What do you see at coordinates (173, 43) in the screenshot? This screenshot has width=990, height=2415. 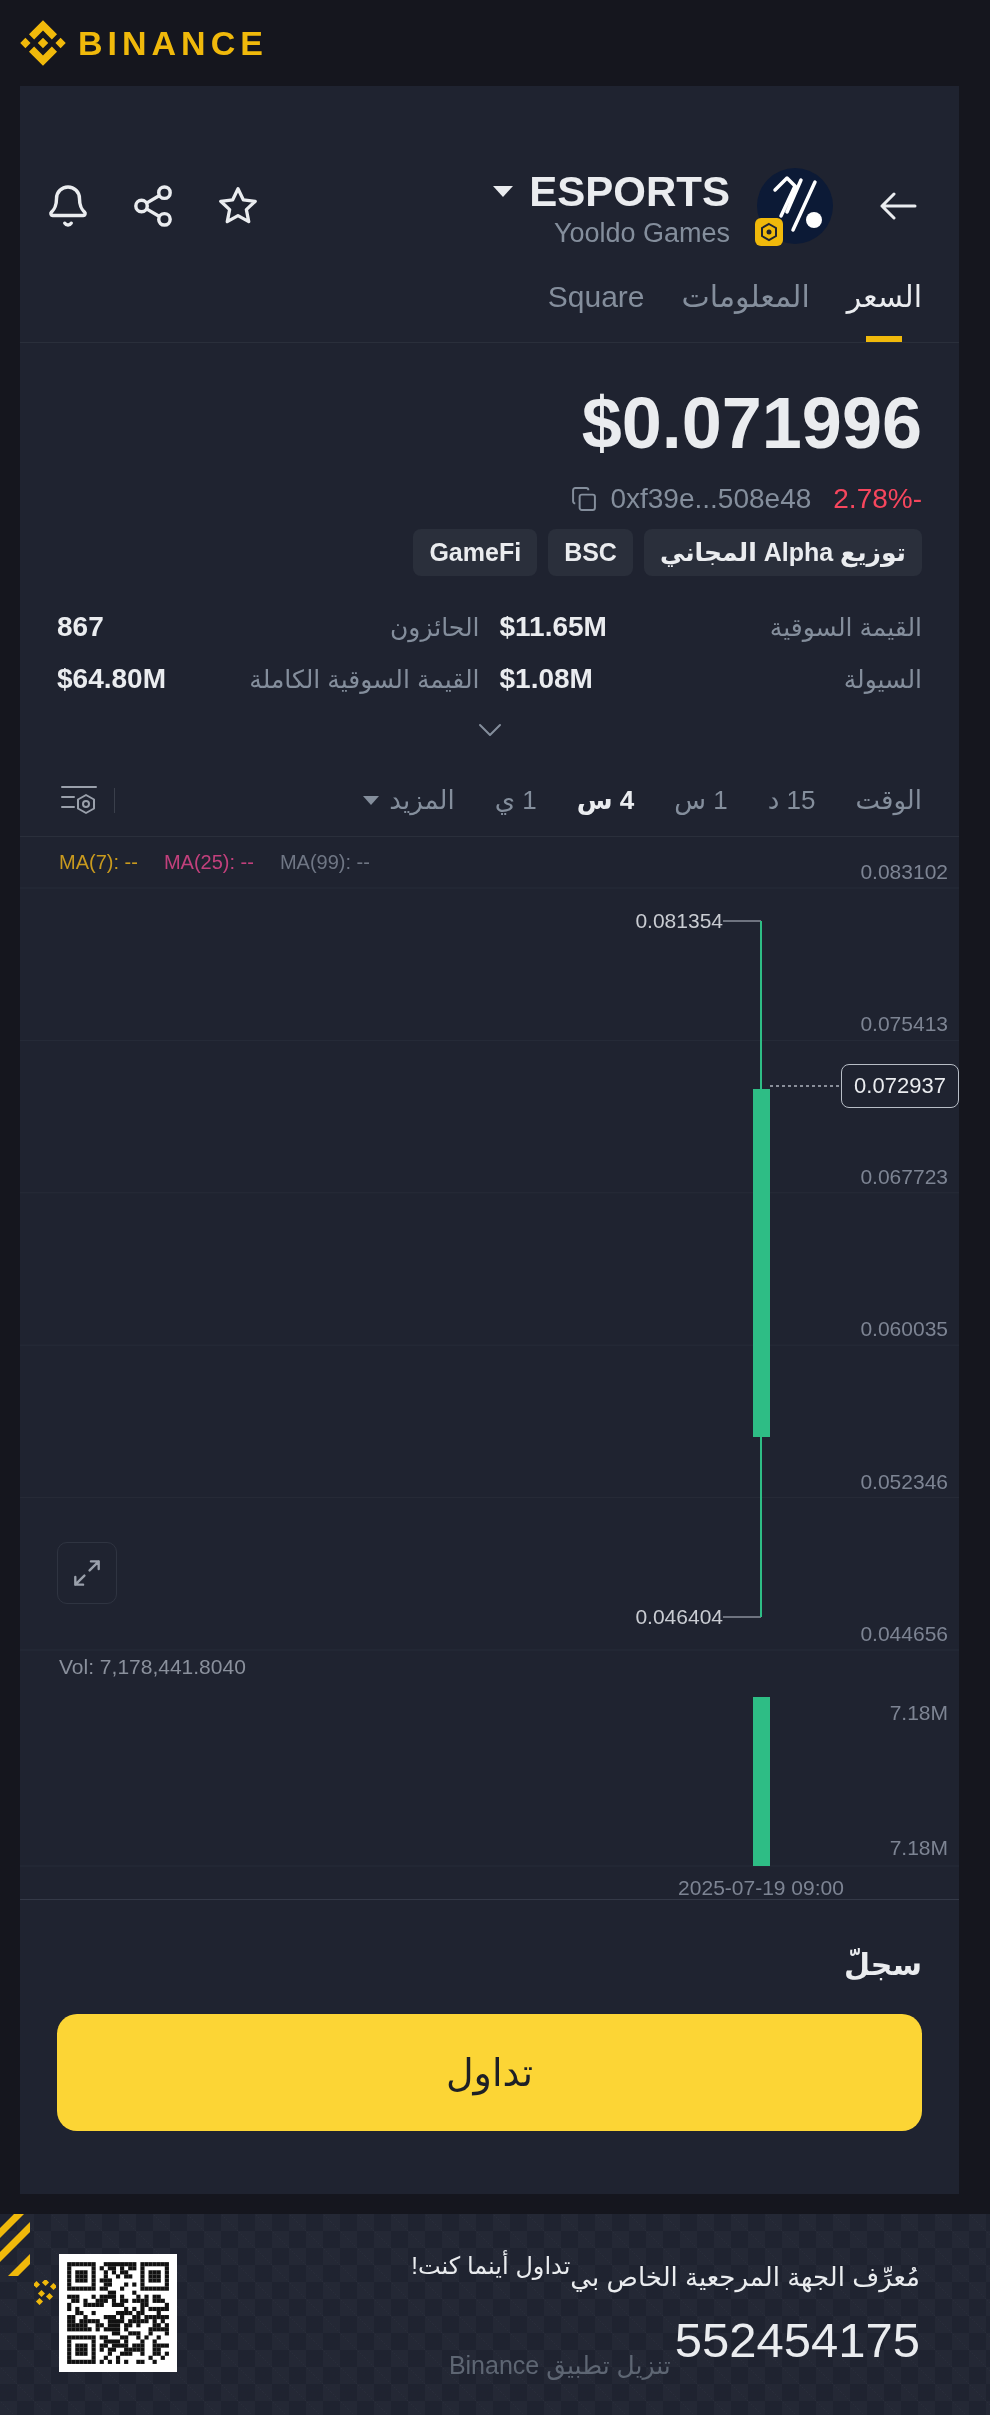 I see `brand-name: BINANCE` at bounding box center [173, 43].